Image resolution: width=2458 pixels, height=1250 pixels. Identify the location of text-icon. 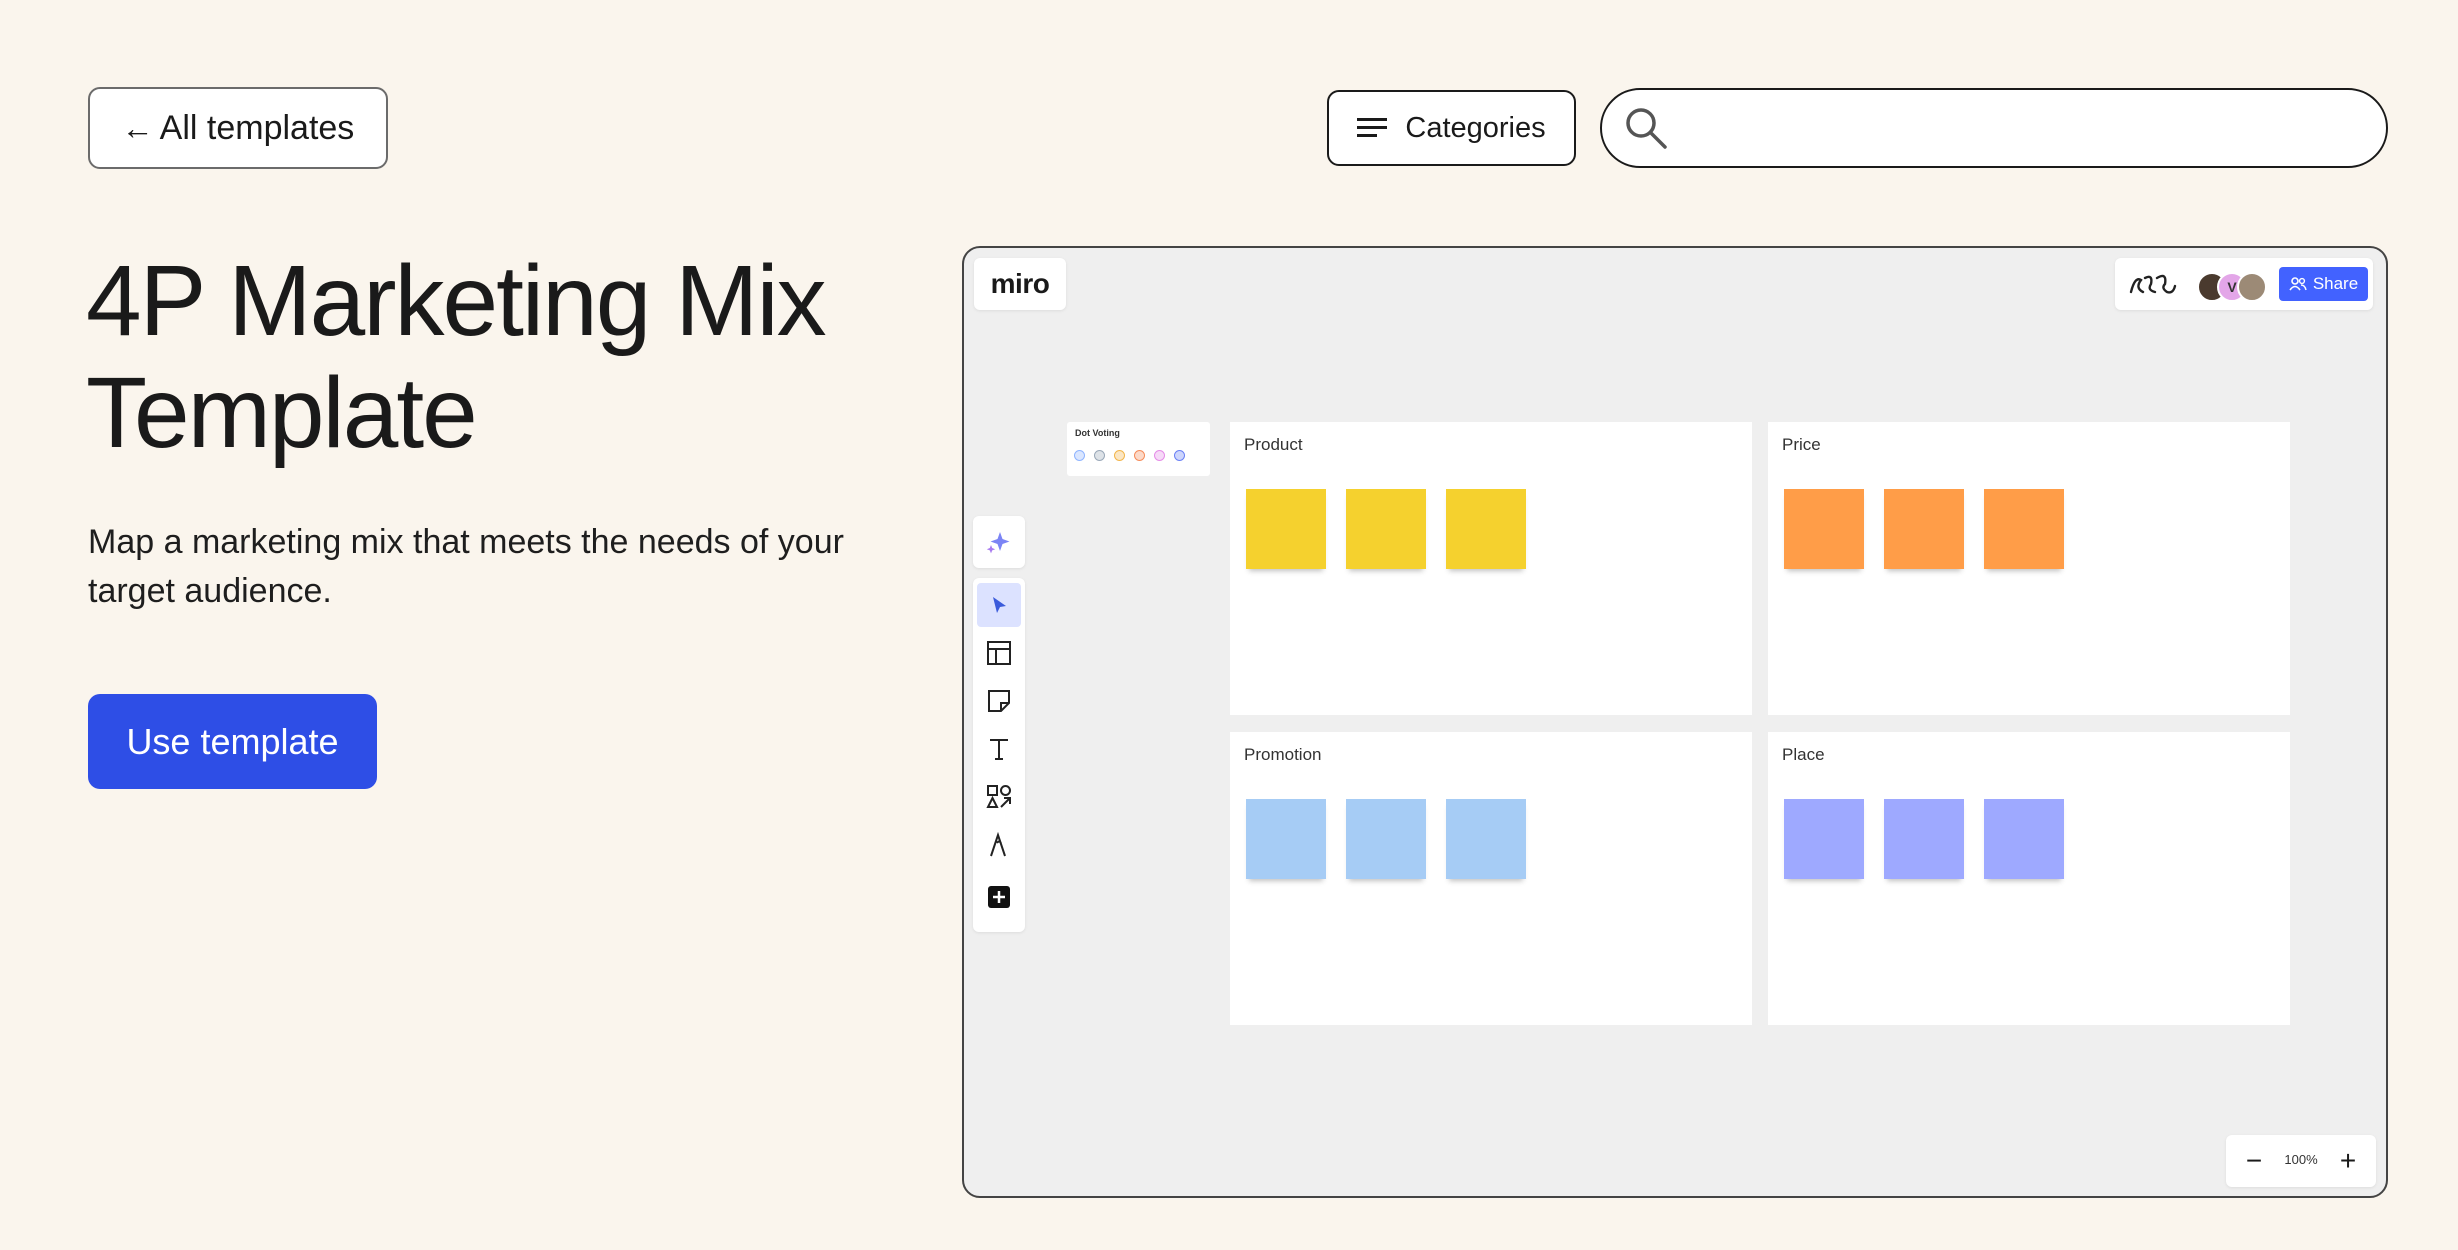
(999, 749).